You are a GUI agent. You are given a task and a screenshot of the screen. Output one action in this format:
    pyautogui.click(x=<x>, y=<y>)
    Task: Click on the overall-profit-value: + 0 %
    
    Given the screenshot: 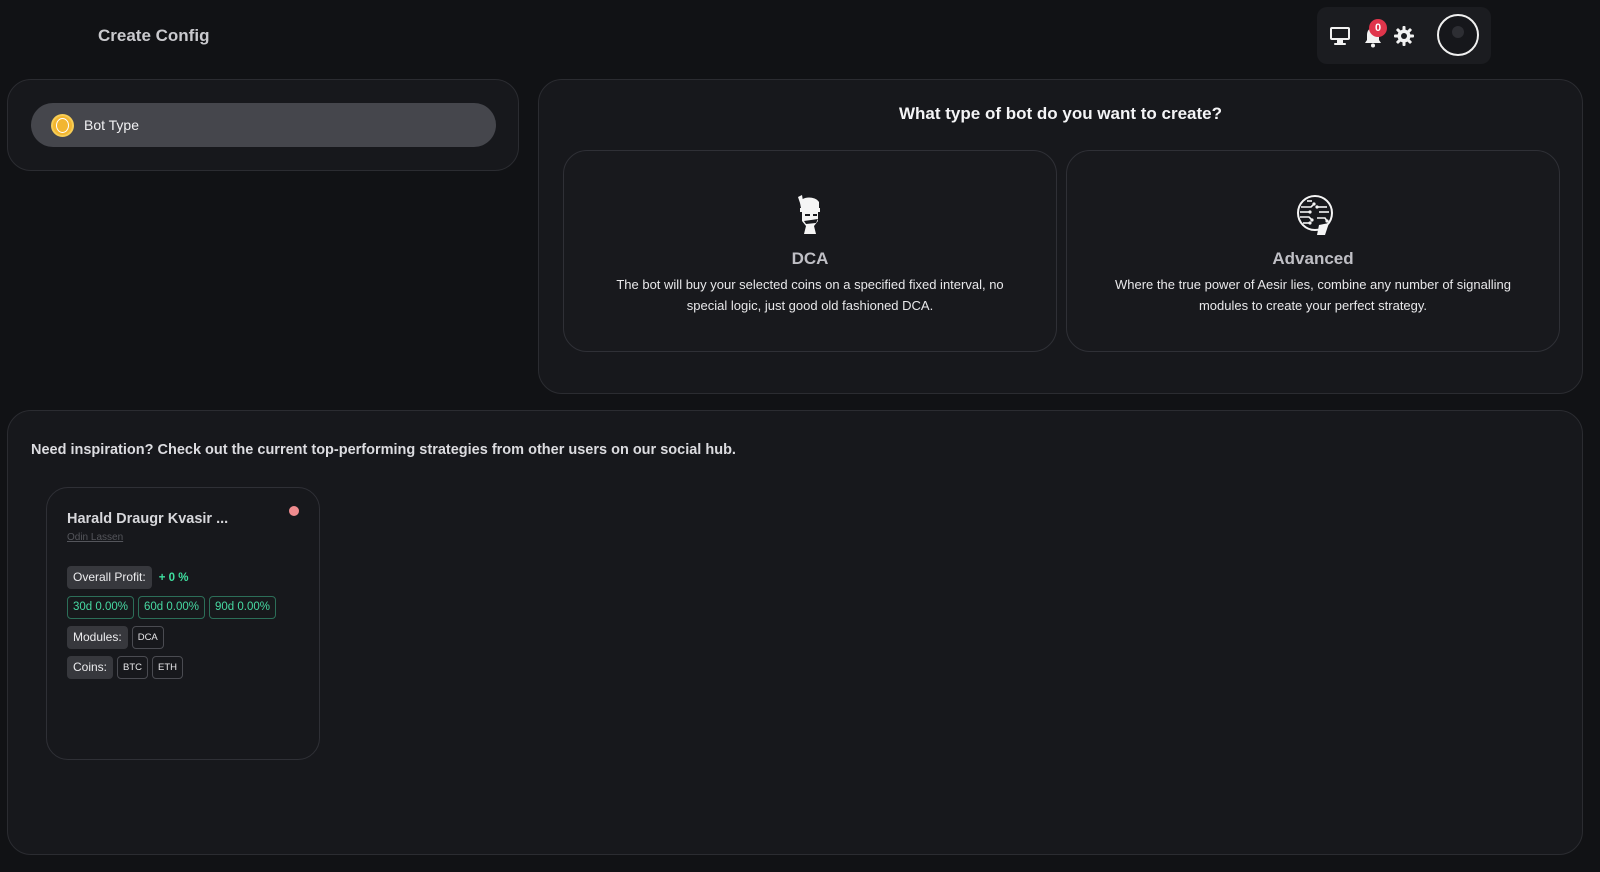 What is the action you would take?
    pyautogui.click(x=173, y=577)
    